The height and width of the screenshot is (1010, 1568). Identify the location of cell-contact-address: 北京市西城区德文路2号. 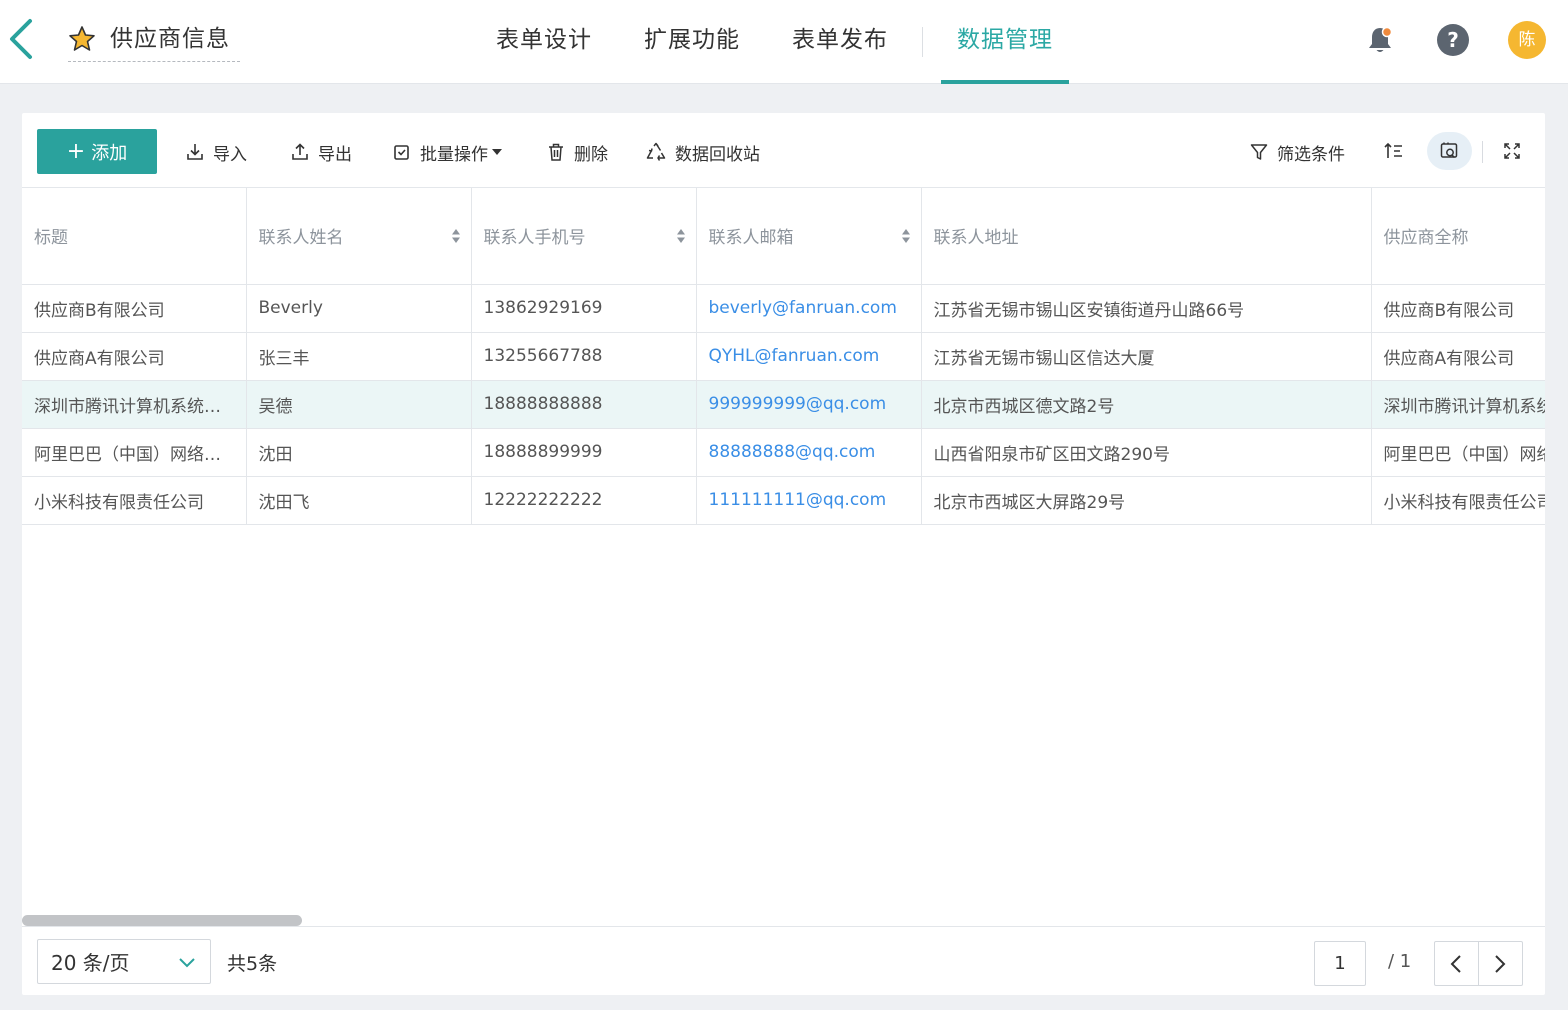
(1146, 404).